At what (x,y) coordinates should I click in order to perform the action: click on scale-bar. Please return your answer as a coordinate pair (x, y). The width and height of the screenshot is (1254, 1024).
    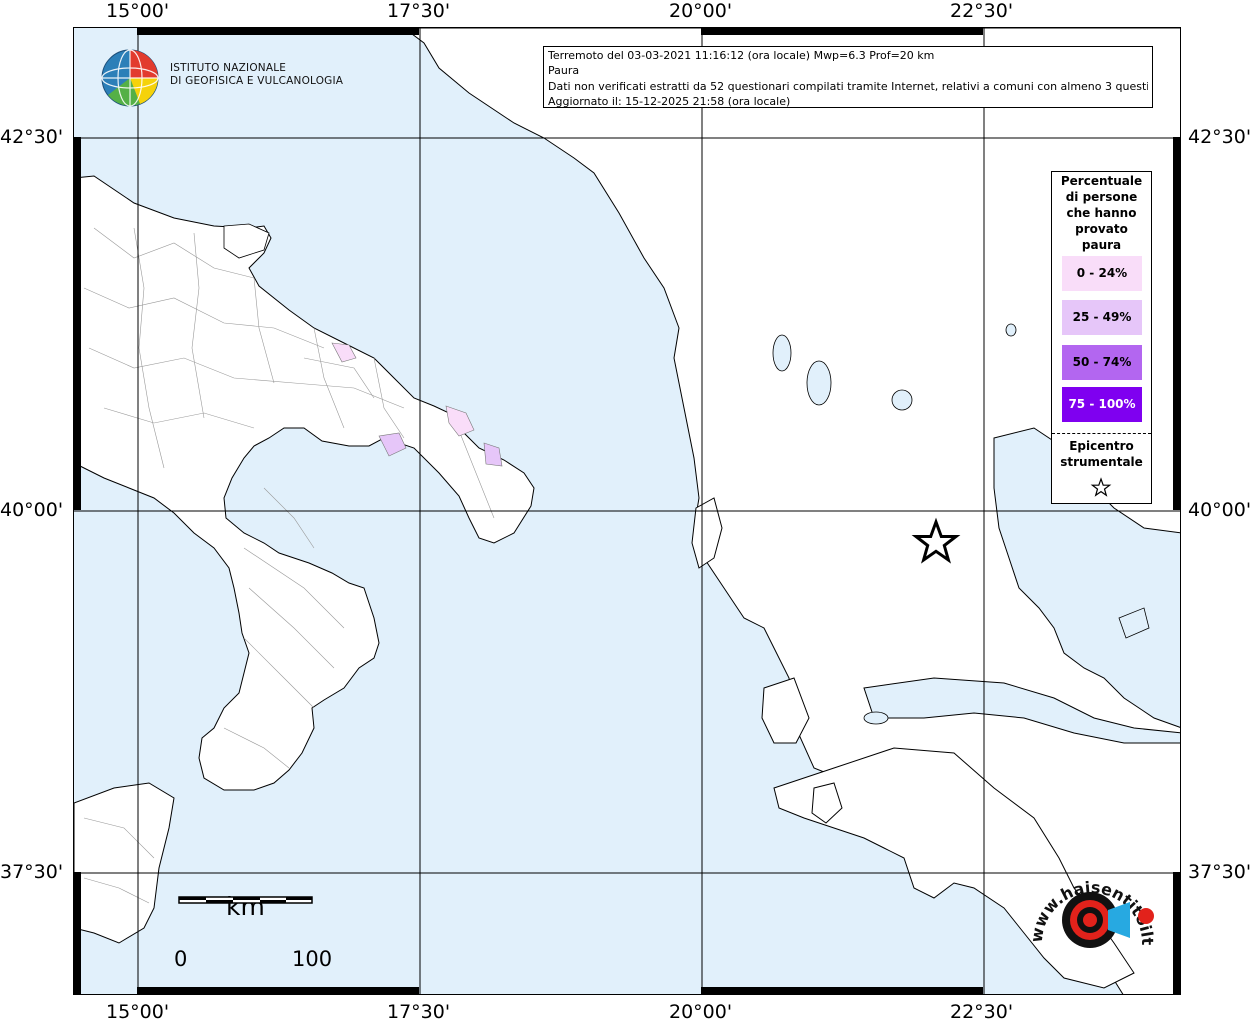
    Looking at the image, I should click on (245, 900).